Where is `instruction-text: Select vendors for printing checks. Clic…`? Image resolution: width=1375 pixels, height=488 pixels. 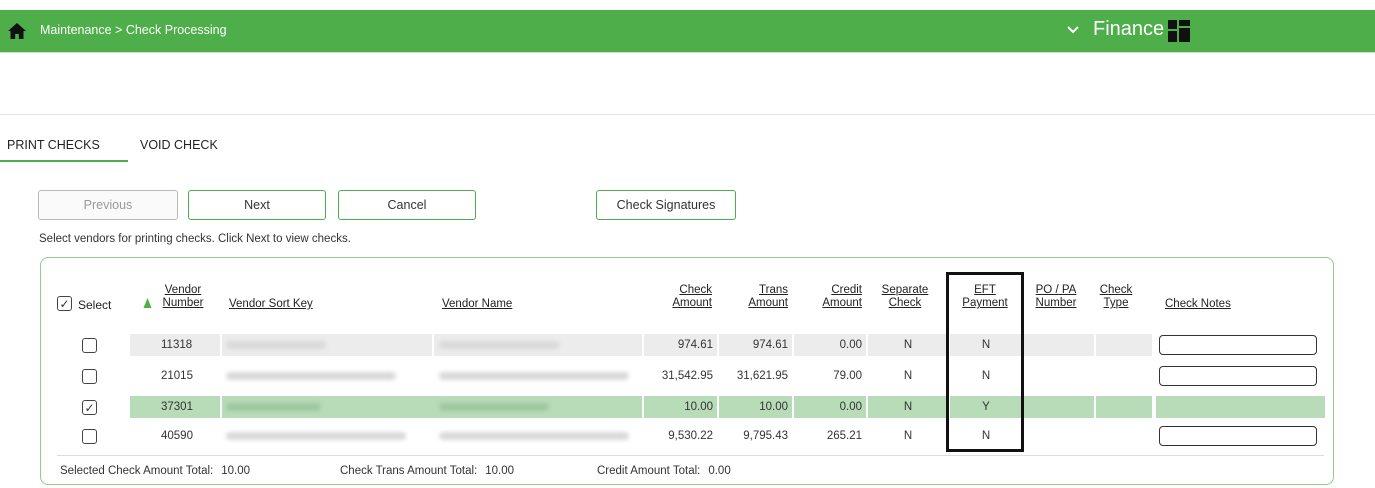 instruction-text: Select vendors for printing checks. Clic… is located at coordinates (195, 239).